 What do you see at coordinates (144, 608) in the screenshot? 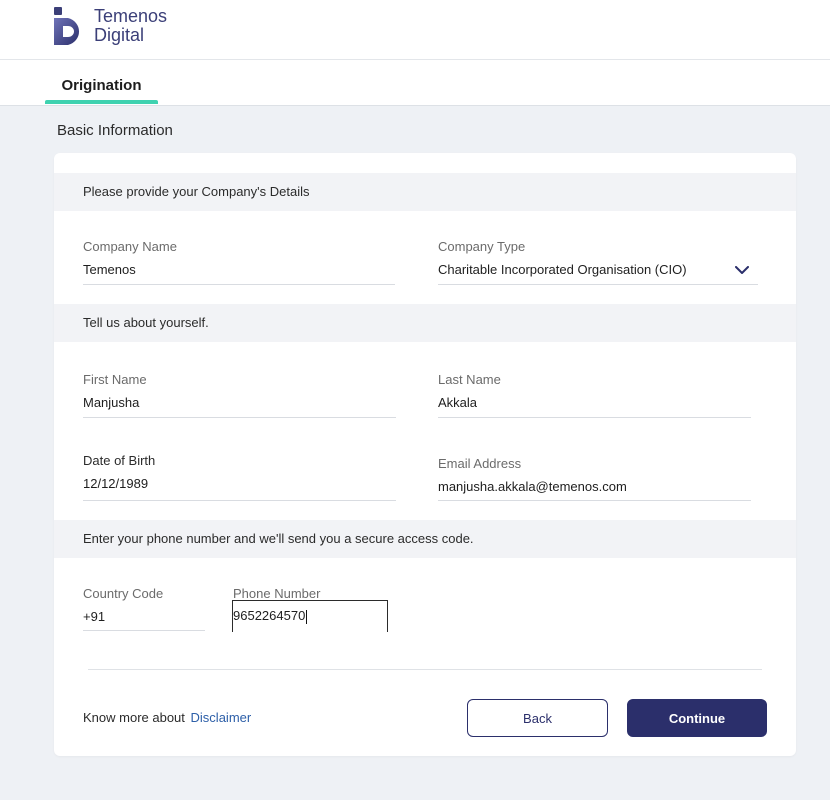
I see `country-code-field: Country Code +91` at bounding box center [144, 608].